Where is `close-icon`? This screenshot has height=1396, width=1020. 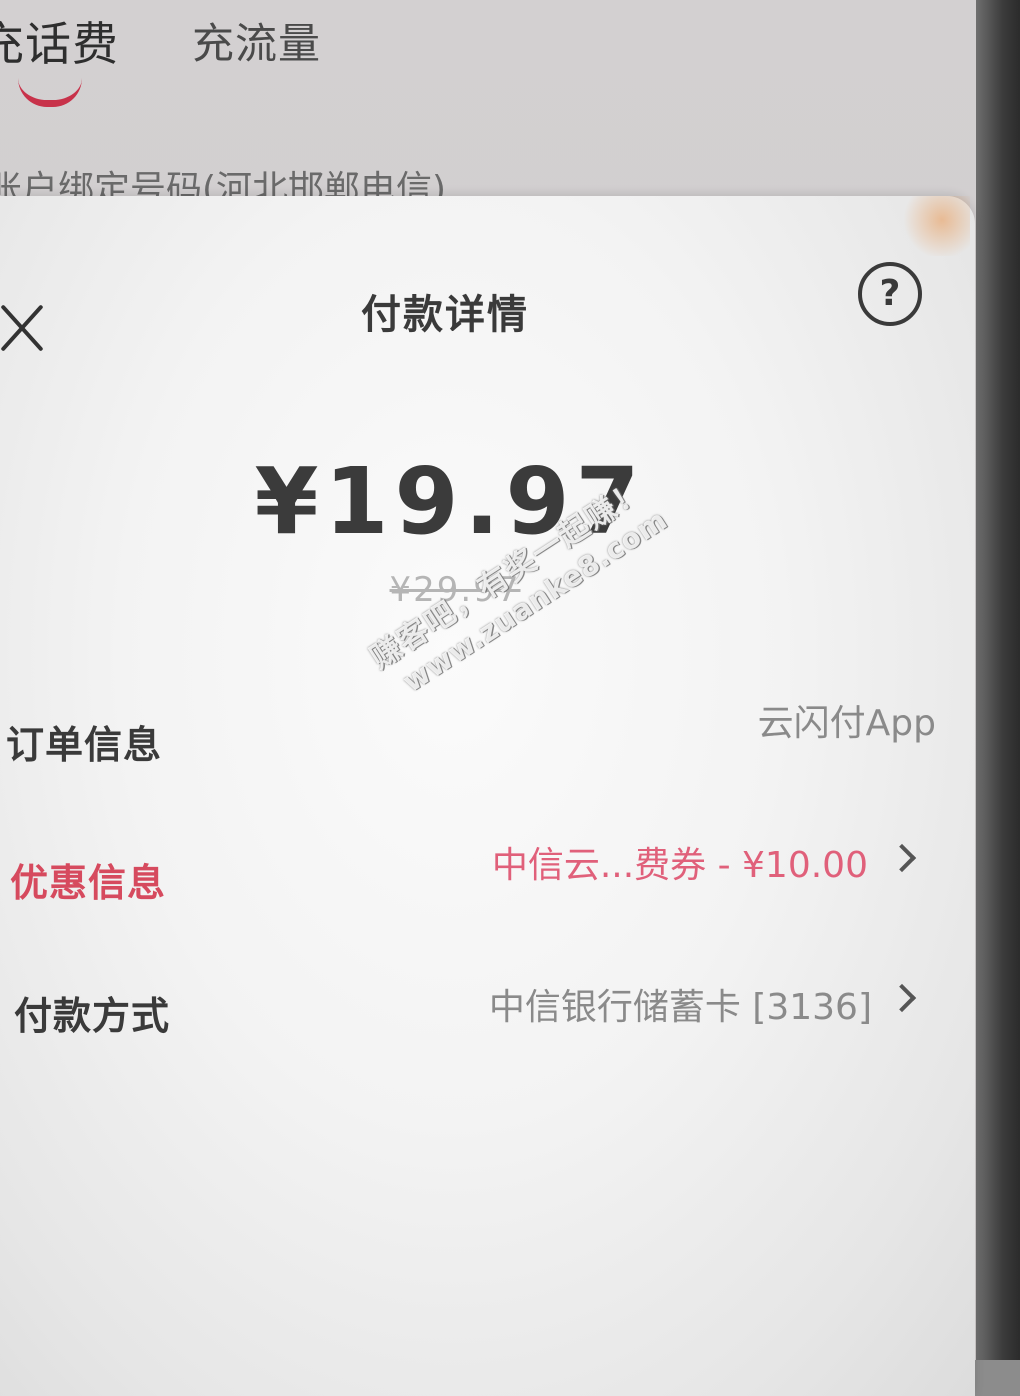 close-icon is located at coordinates (22, 328).